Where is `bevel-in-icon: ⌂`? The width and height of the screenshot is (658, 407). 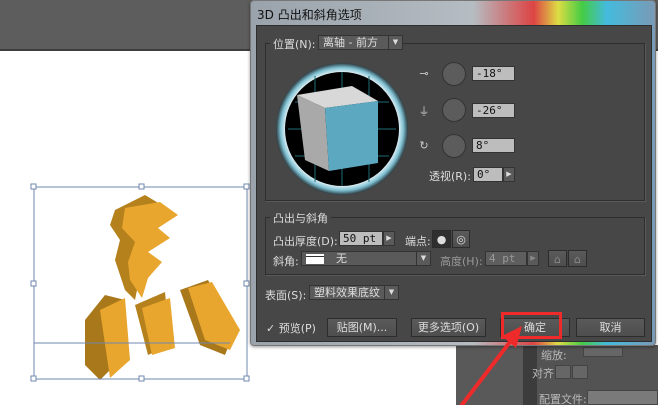 bevel-in-icon: ⌂ is located at coordinates (577, 259).